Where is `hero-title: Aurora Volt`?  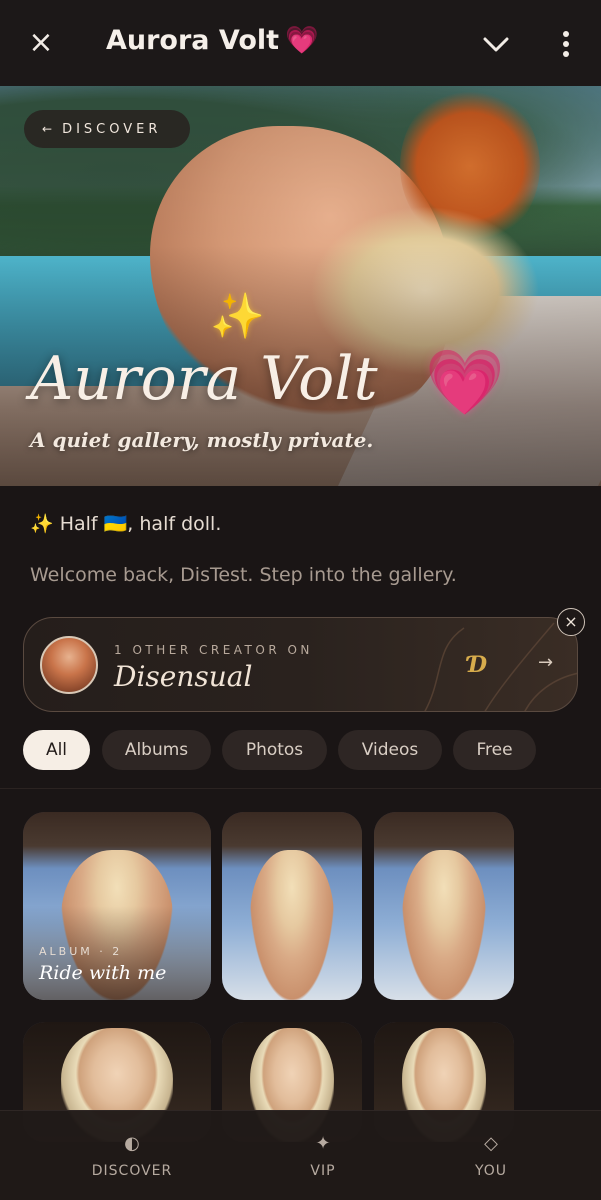 hero-title: Aurora Volt is located at coordinates (204, 379).